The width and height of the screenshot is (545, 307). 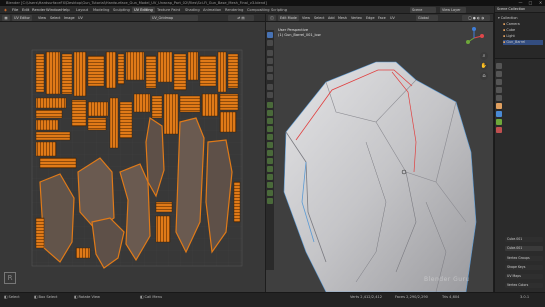 I want to click on tab-scripting: Scripting, so click(x=279, y=10).